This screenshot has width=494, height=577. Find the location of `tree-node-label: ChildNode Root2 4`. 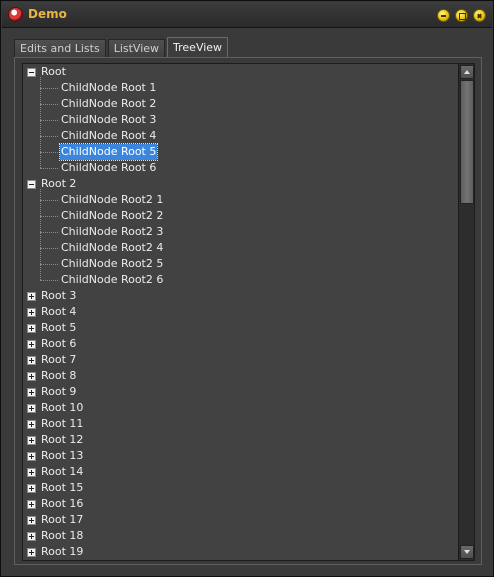

tree-node-label: ChildNode Root2 4 is located at coordinates (112, 248).